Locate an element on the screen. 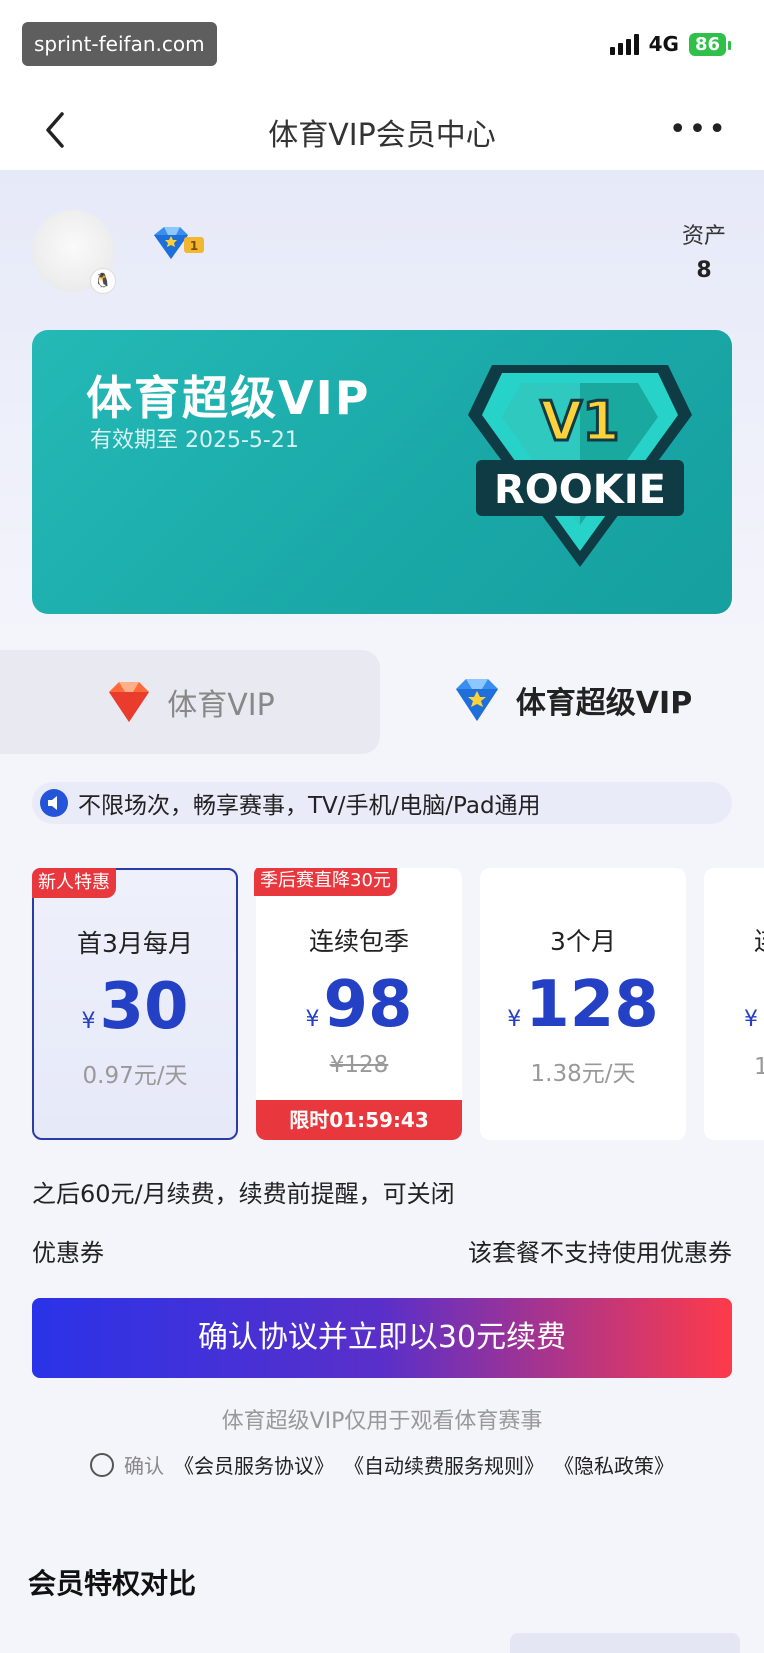  tab-sports-super-vip-label: 体育超级VIP is located at coordinates (604, 703).